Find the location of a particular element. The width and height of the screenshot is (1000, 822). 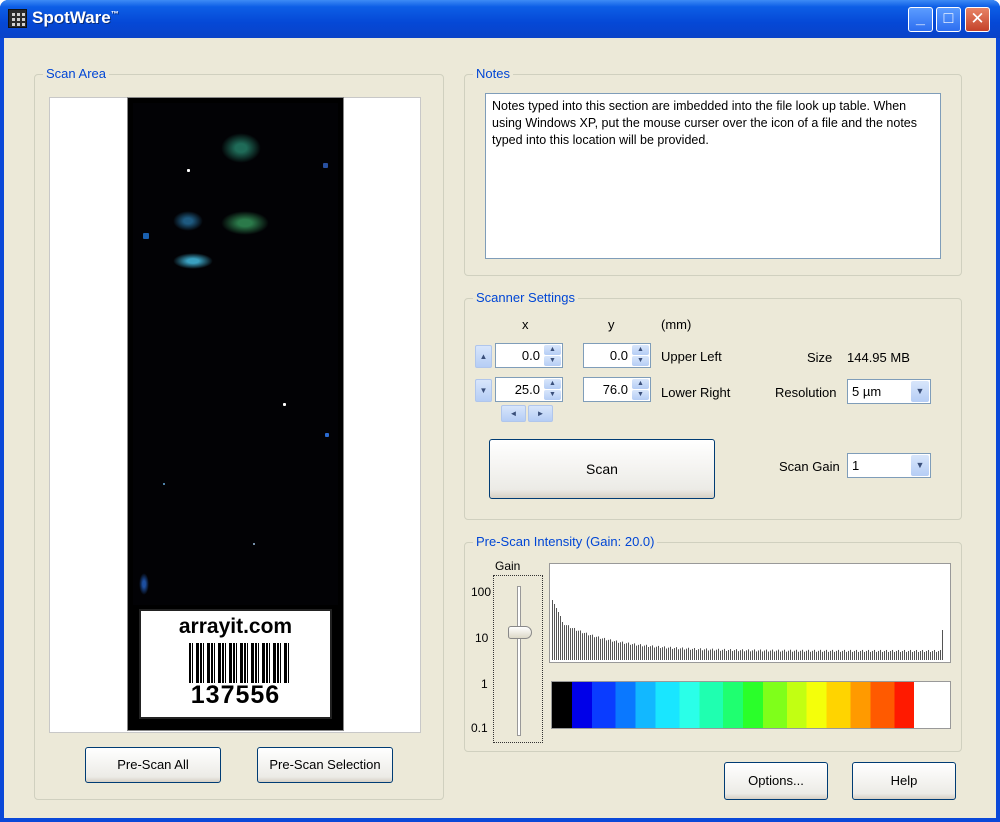

histogram-svg is located at coordinates (747, 630).